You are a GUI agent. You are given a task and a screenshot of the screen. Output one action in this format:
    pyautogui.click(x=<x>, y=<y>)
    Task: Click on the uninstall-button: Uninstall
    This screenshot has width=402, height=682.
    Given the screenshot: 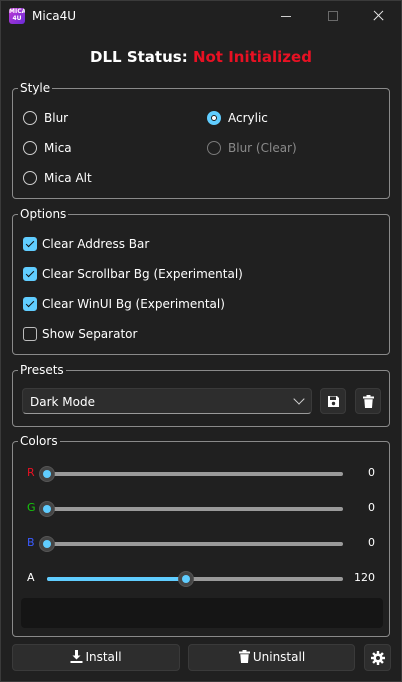 What is the action you would take?
    pyautogui.click(x=271, y=657)
    